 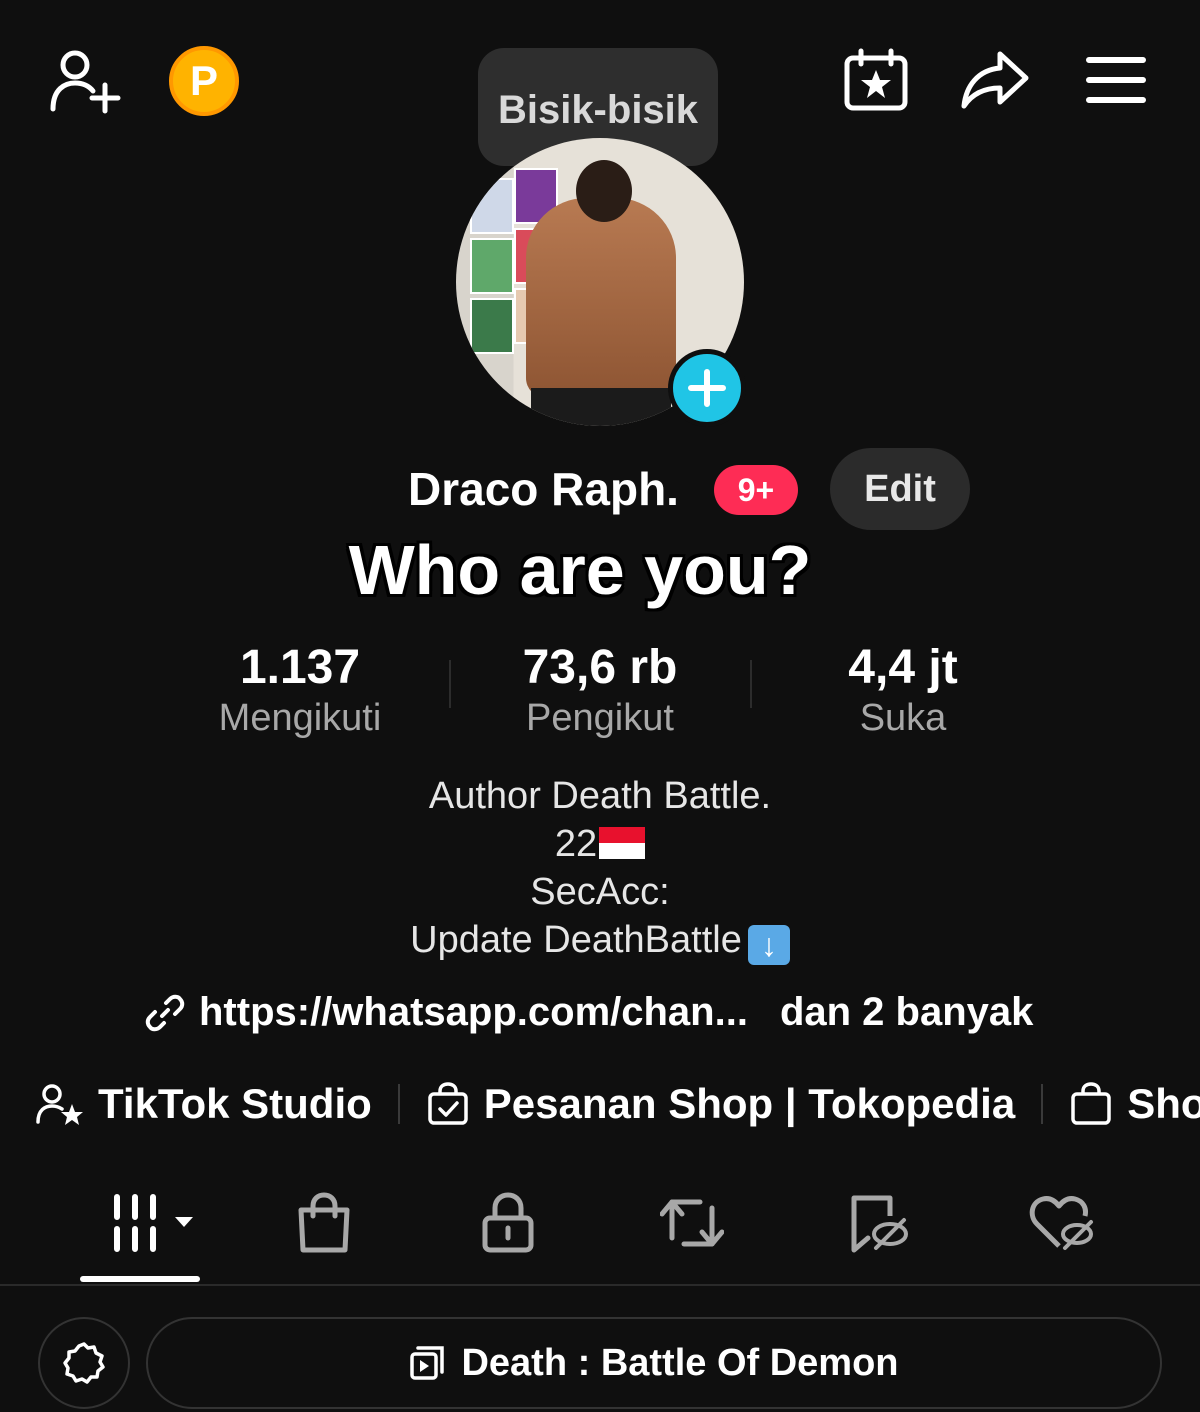 I want to click on share-button, so click(x=995, y=80).